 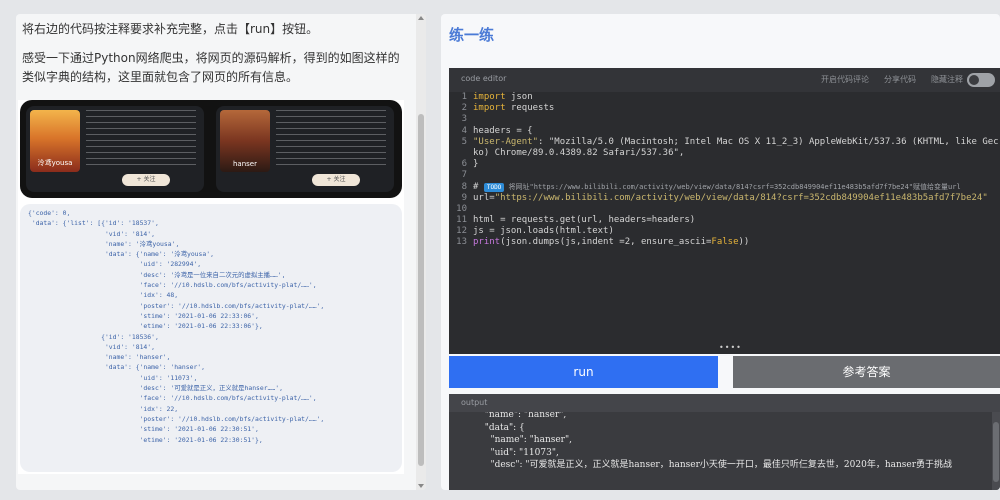 I want to click on line-number: 9, so click(x=464, y=197).